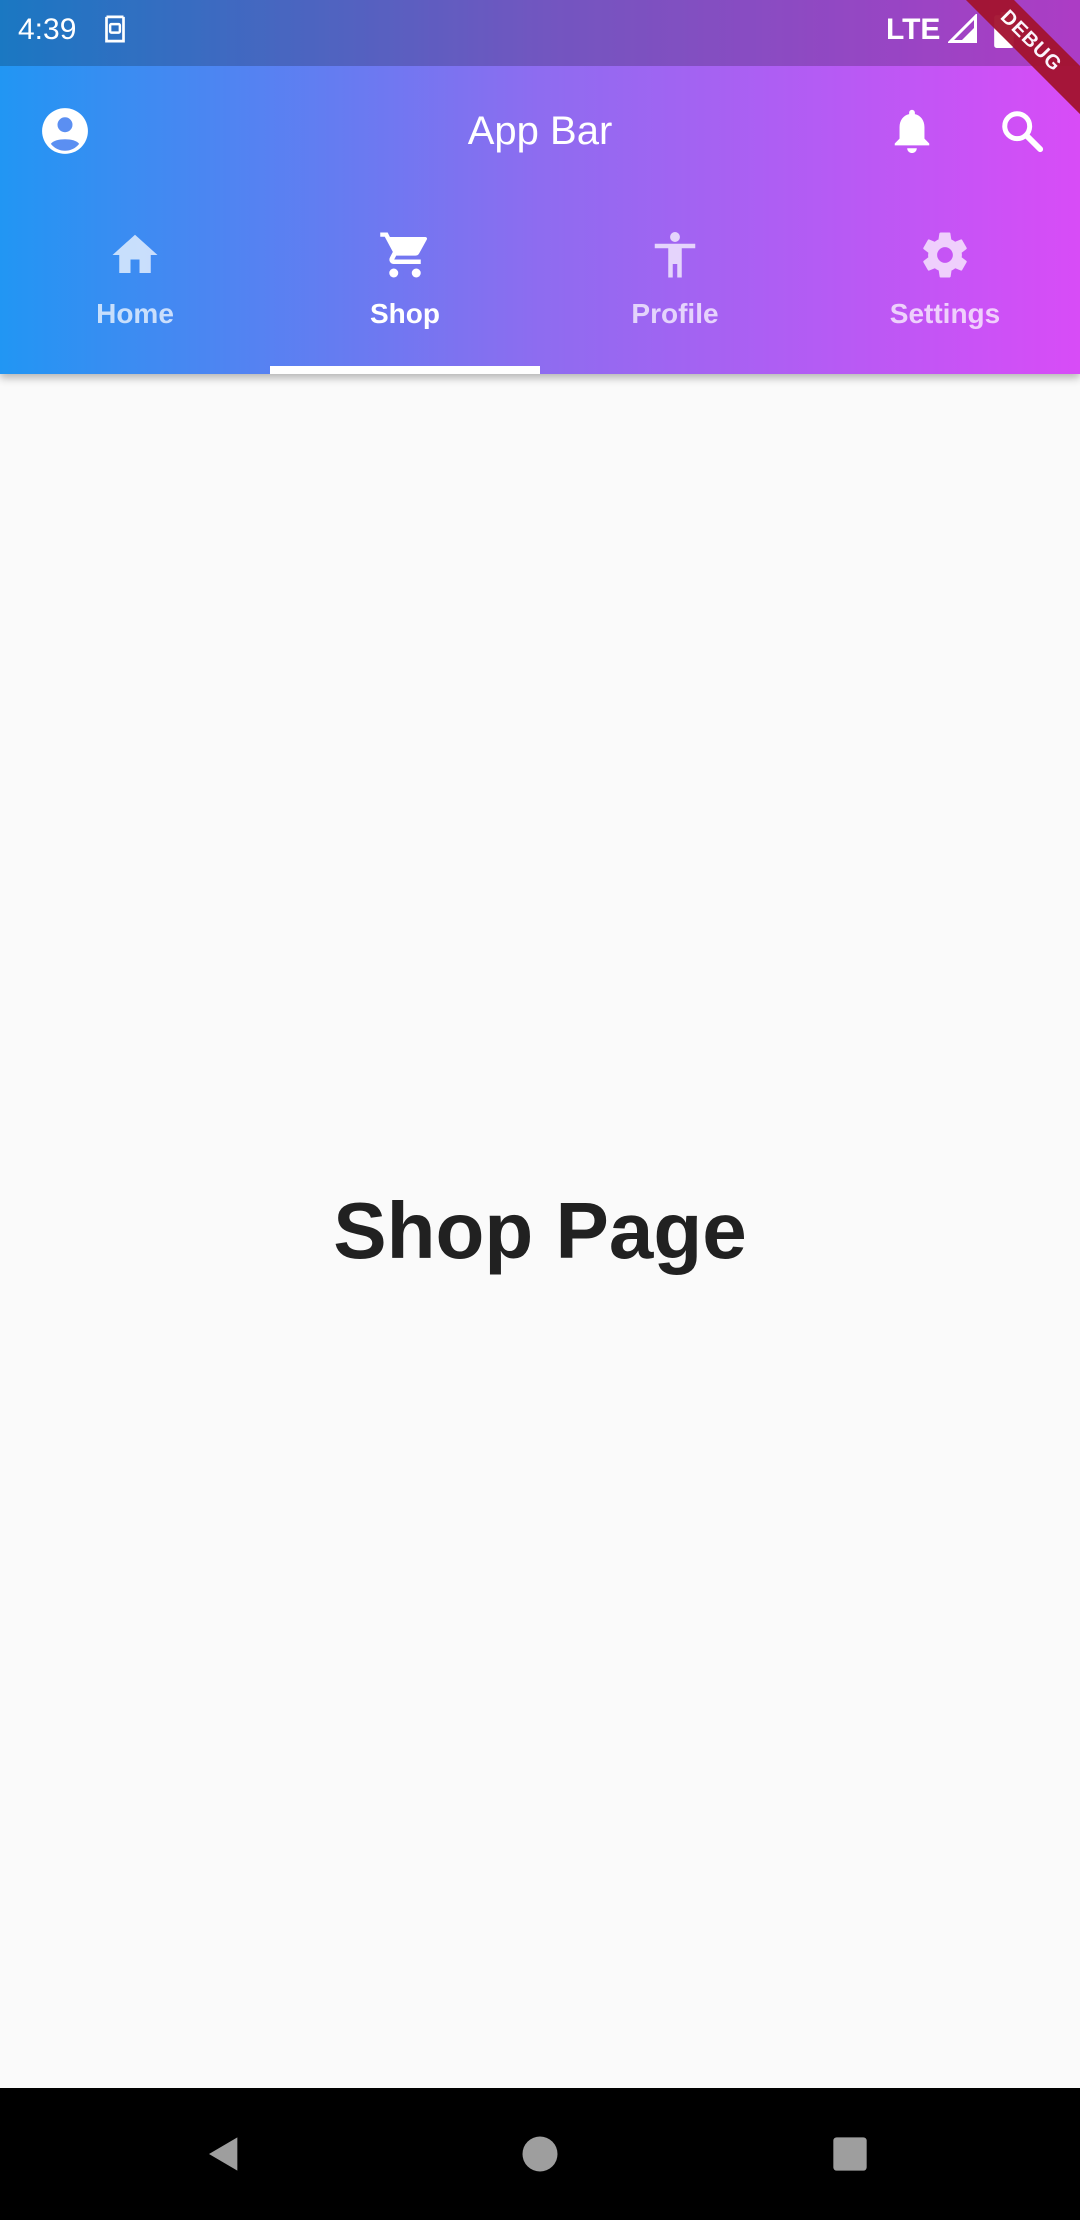 The height and width of the screenshot is (2220, 1080). I want to click on search-button, so click(1022, 131).